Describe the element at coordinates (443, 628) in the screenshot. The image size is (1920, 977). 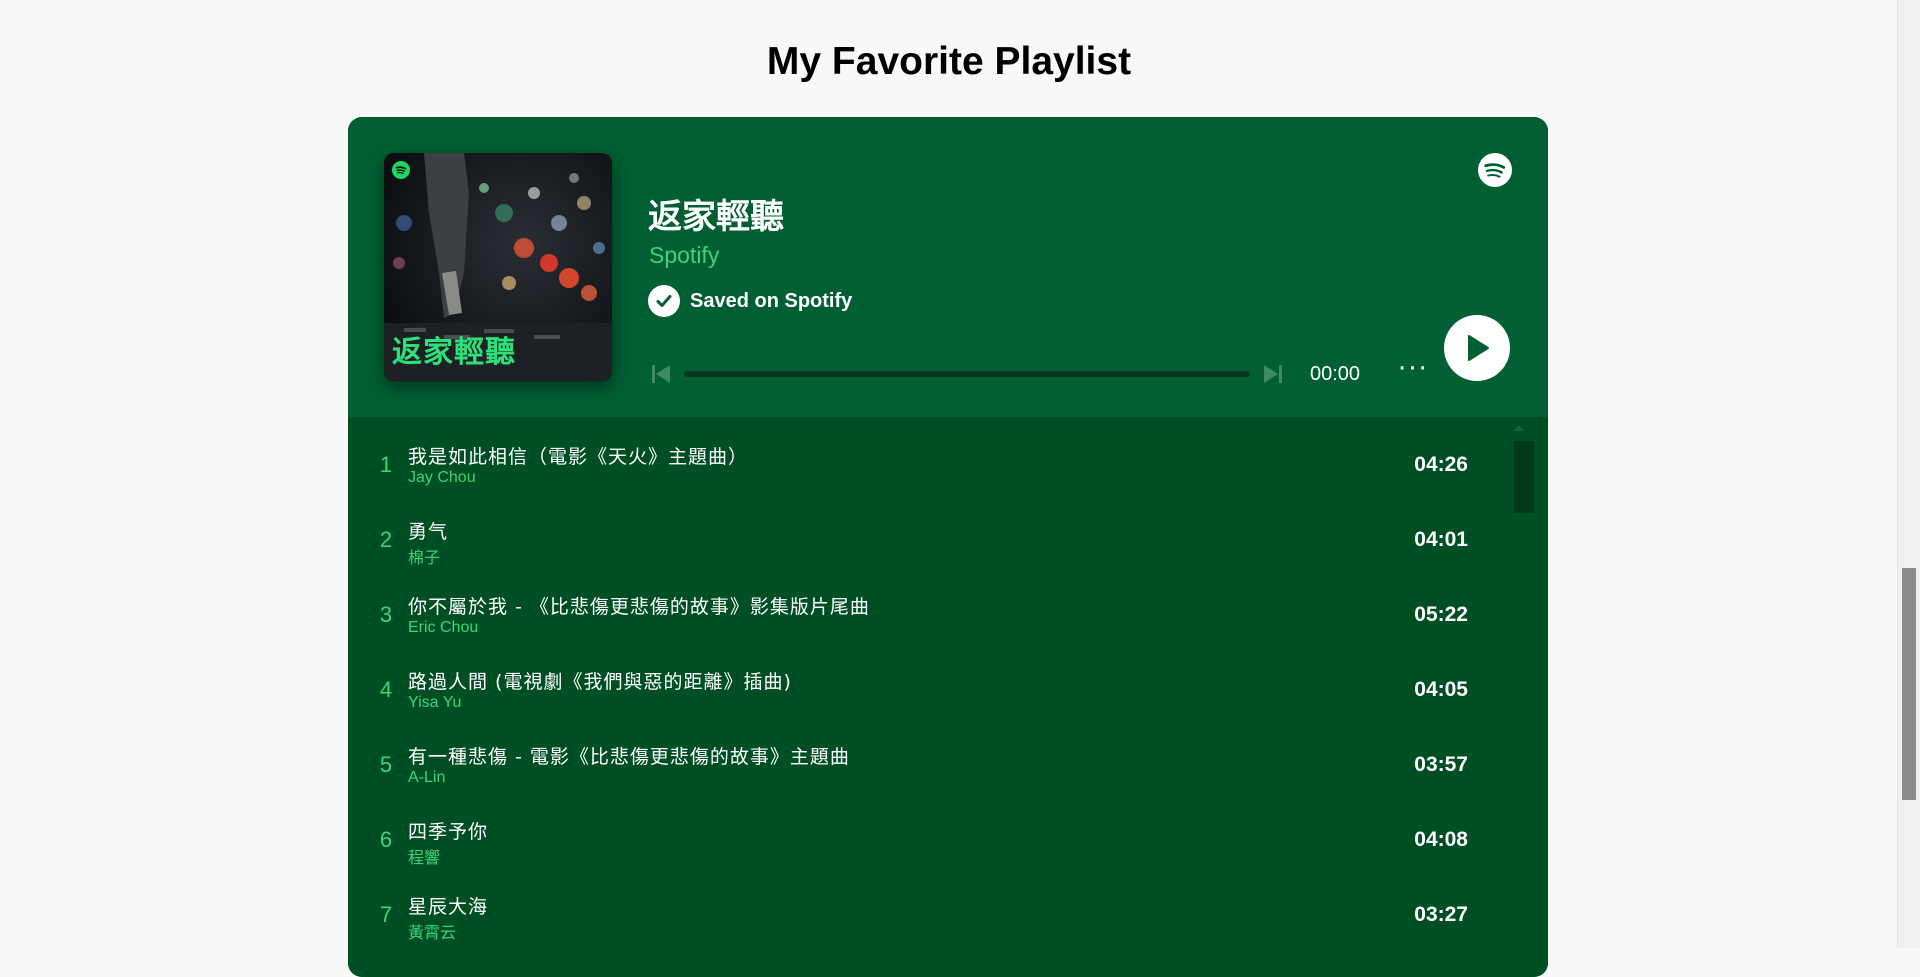
I see `track-artist: Eric Chou` at that location.